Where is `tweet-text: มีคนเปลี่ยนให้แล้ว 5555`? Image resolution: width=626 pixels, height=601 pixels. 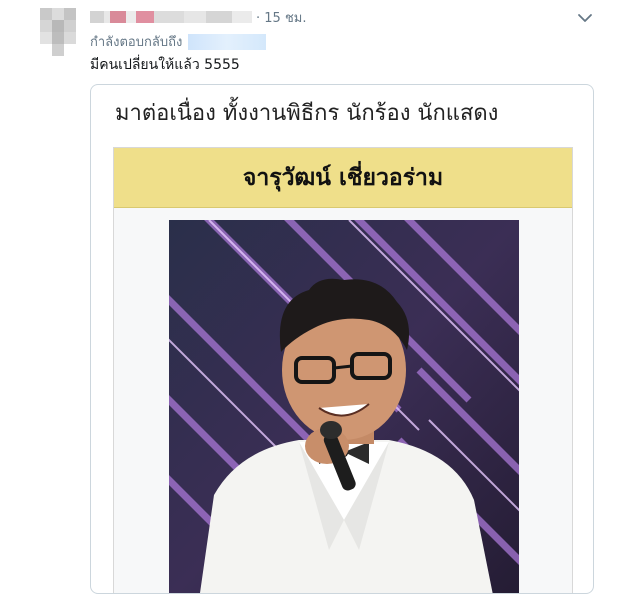
tweet-text: มีคนเปลี่ยนให้แล้ว 5555 is located at coordinates (165, 65).